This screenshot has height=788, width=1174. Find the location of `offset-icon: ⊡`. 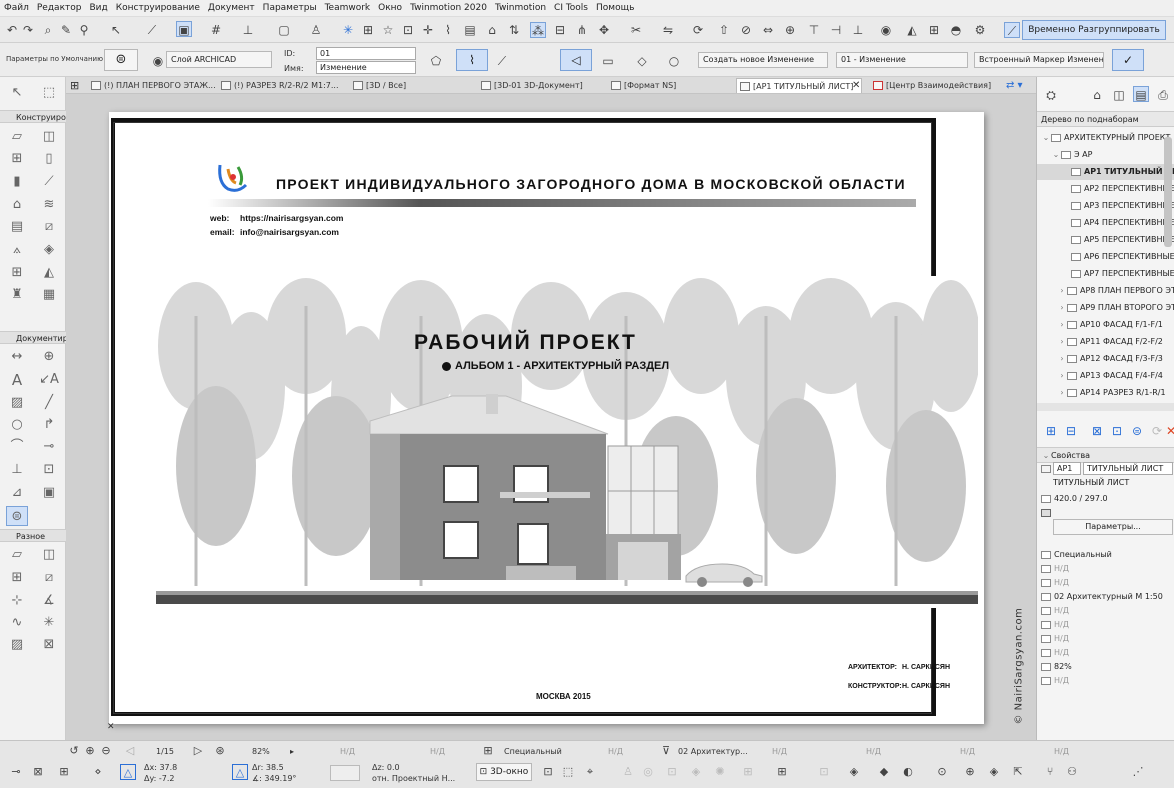

offset-icon: ⊡ is located at coordinates (408, 30).